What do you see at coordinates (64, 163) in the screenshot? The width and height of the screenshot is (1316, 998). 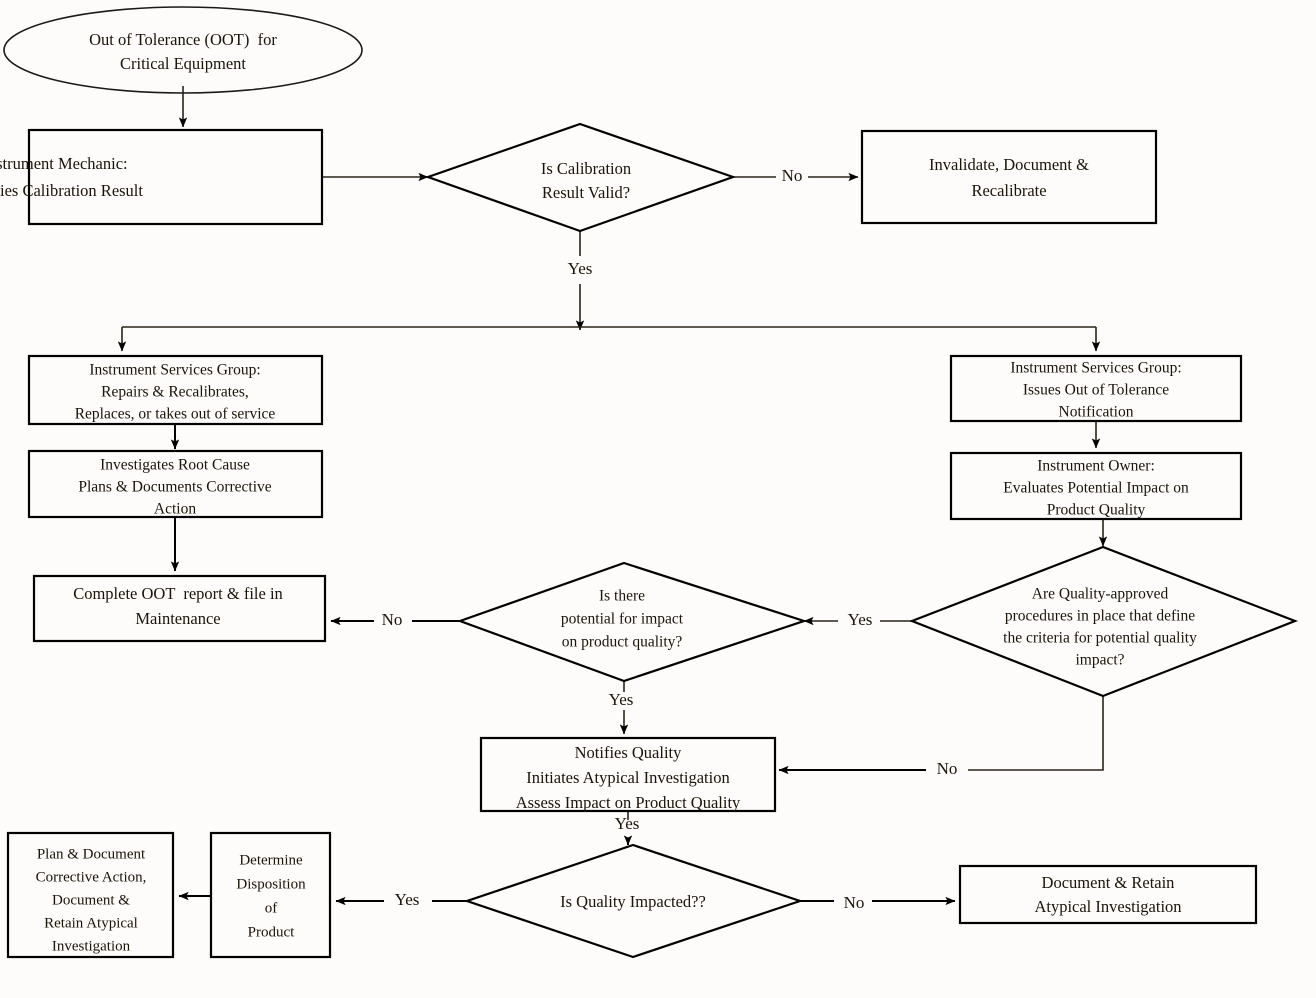 I see `node-mechanic-line-1: Instrument Mechanic:` at bounding box center [64, 163].